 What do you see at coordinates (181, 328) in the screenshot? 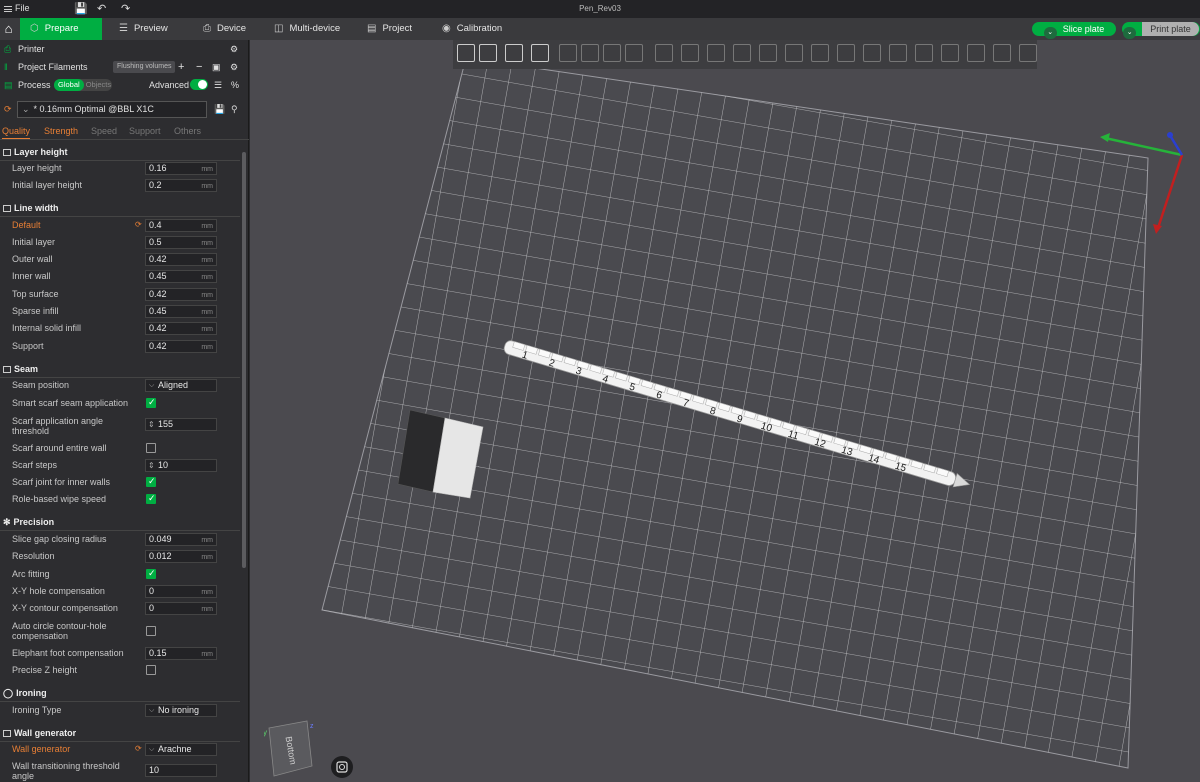
I see `internal-solid-infill-width-input: 0.42 mm` at bounding box center [181, 328].